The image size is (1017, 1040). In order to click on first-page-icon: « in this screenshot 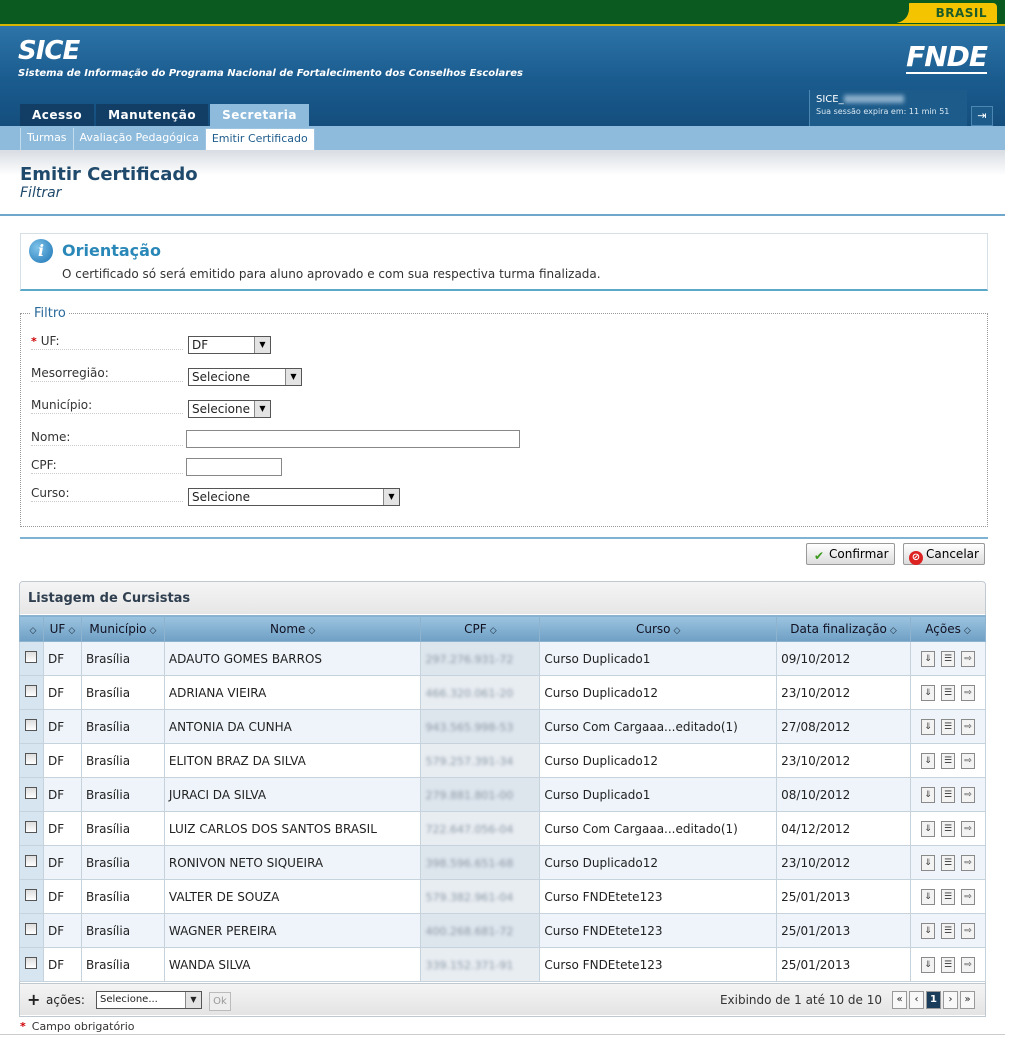, I will do `click(899, 1000)`.